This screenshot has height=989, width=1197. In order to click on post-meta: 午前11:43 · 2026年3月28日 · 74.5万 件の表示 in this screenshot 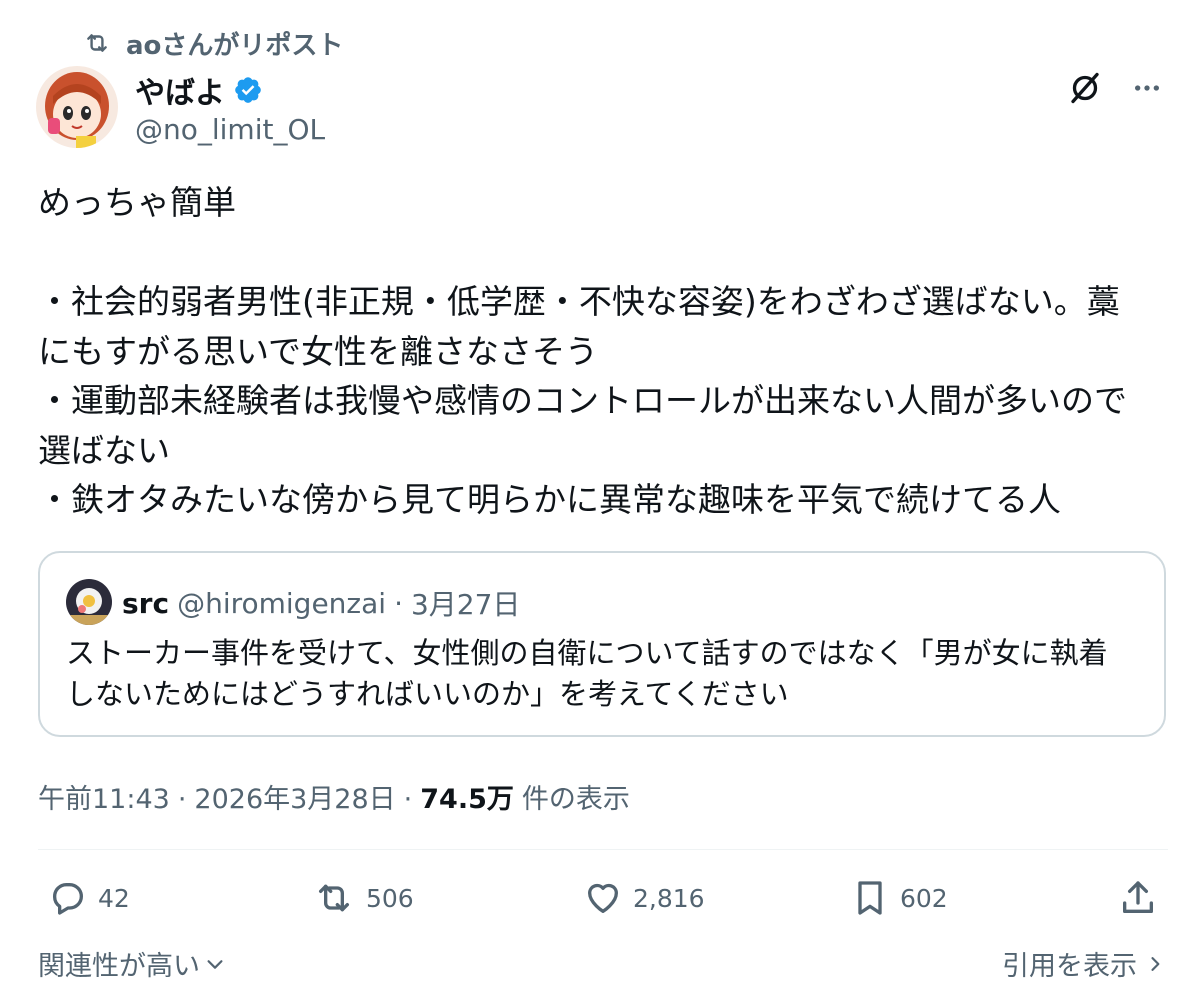, I will do `click(334, 796)`.